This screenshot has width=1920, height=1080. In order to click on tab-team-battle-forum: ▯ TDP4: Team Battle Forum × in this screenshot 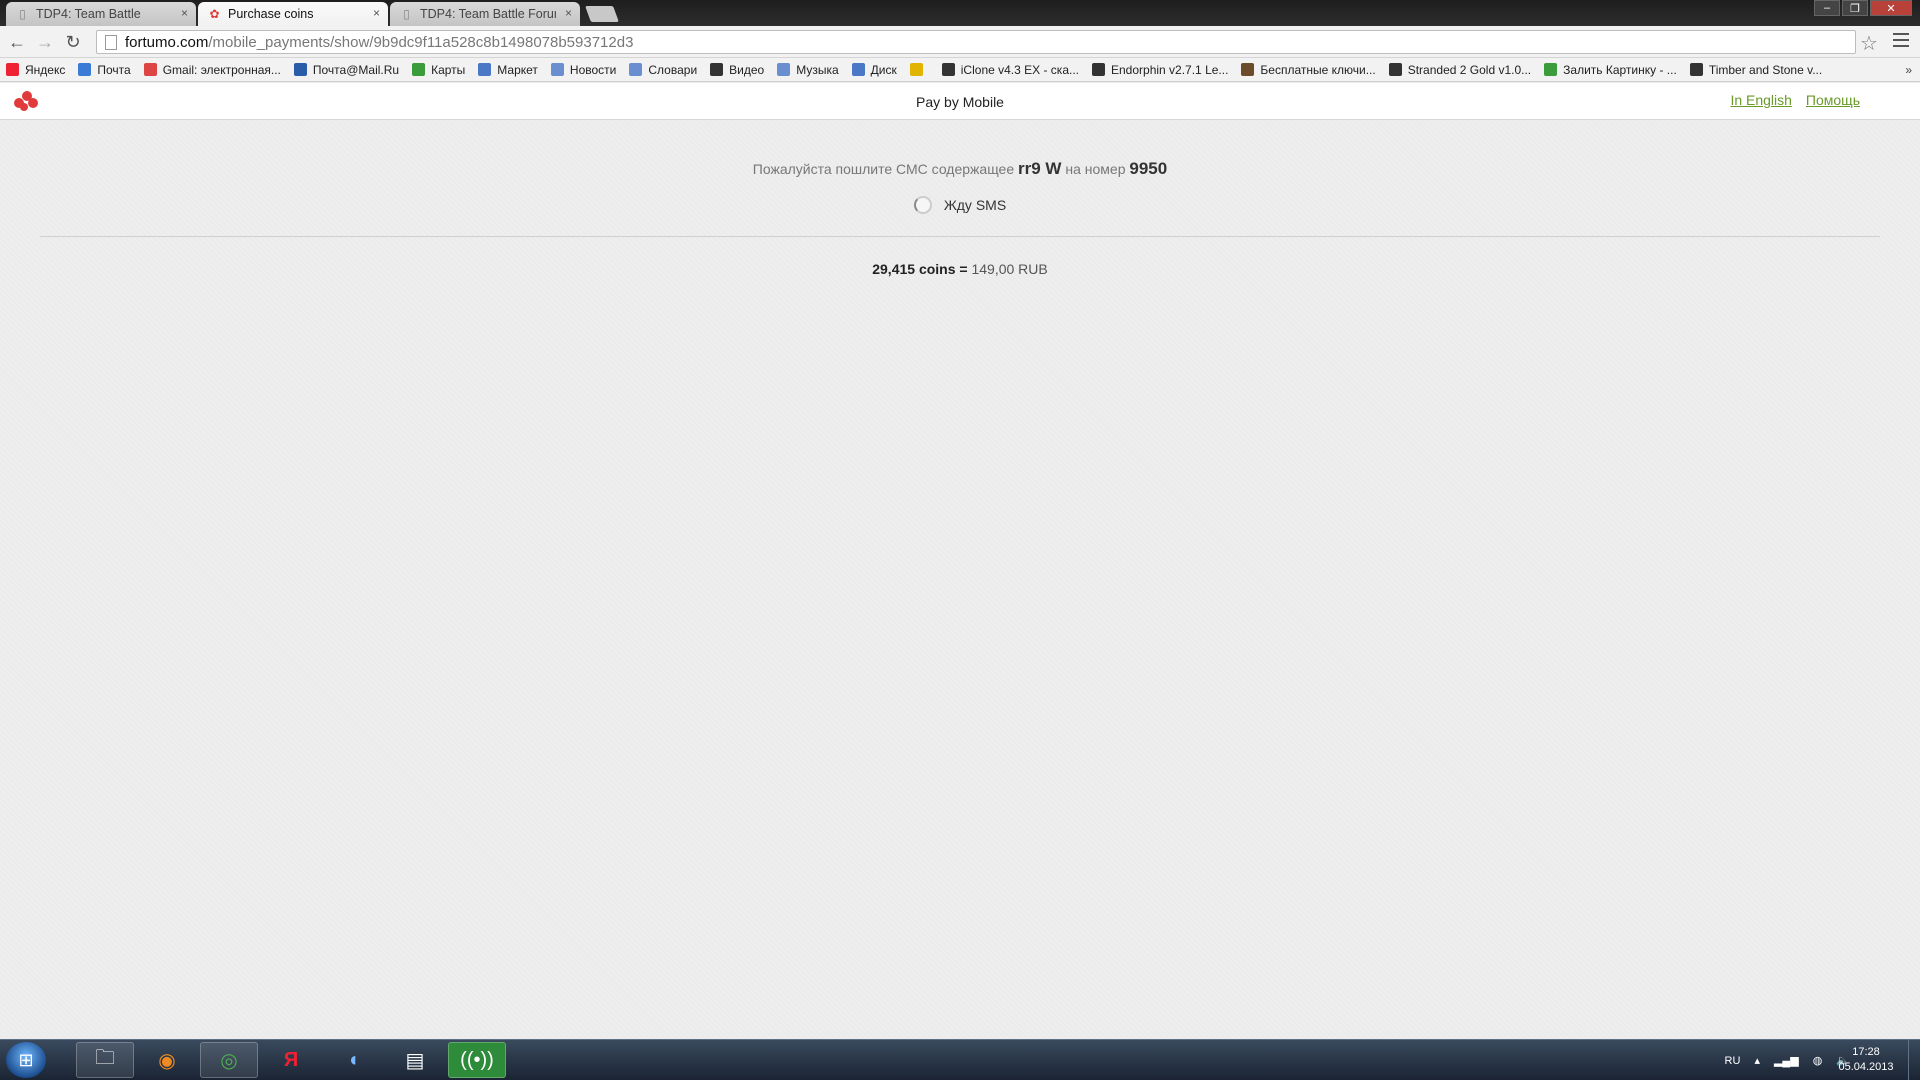, I will do `click(485, 14)`.